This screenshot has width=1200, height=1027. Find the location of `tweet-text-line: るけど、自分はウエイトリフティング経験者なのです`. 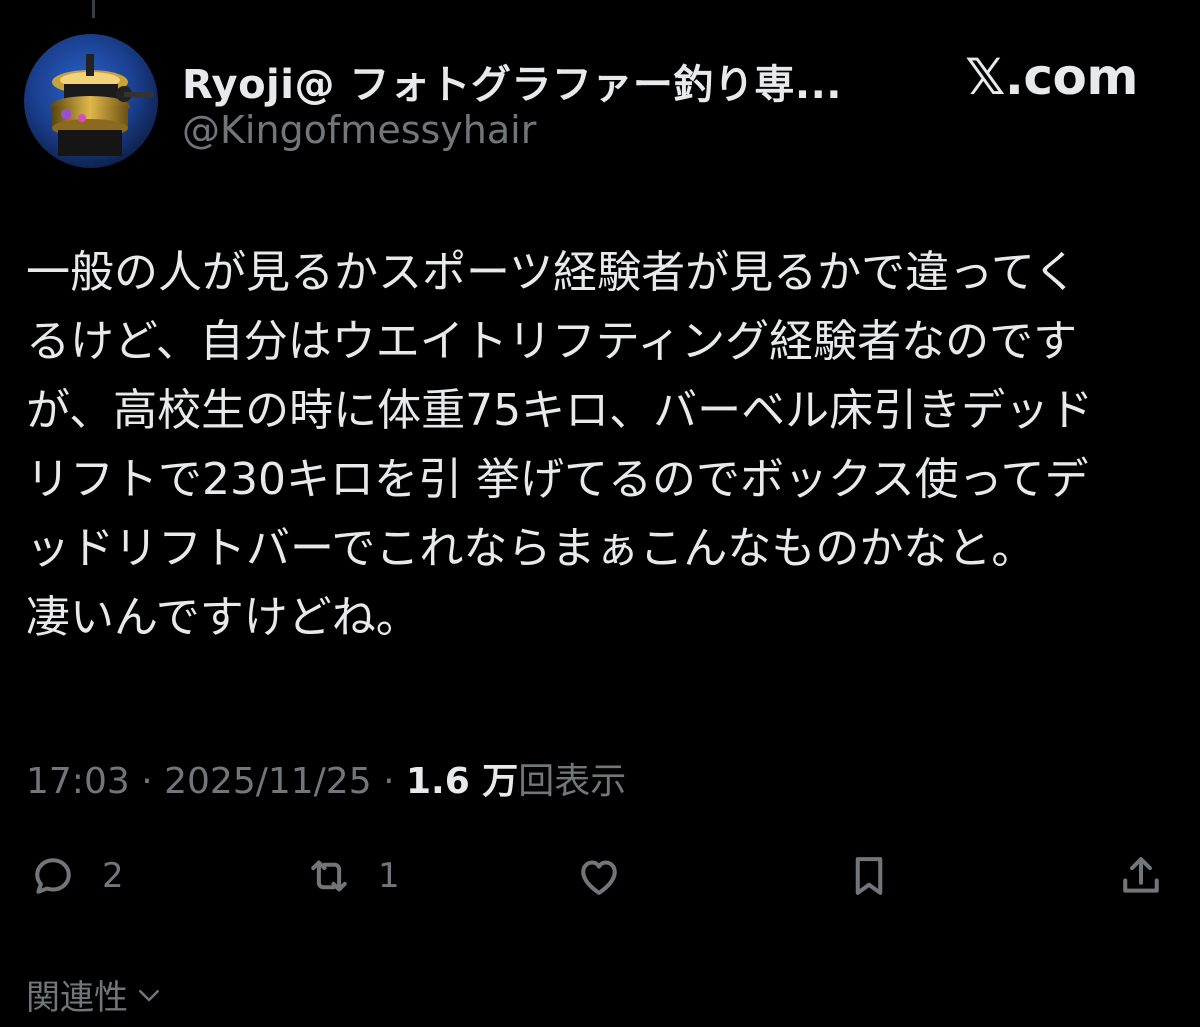

tweet-text-line: るけど、自分はウエイトリフティング経験者なのです is located at coordinates (552, 341).